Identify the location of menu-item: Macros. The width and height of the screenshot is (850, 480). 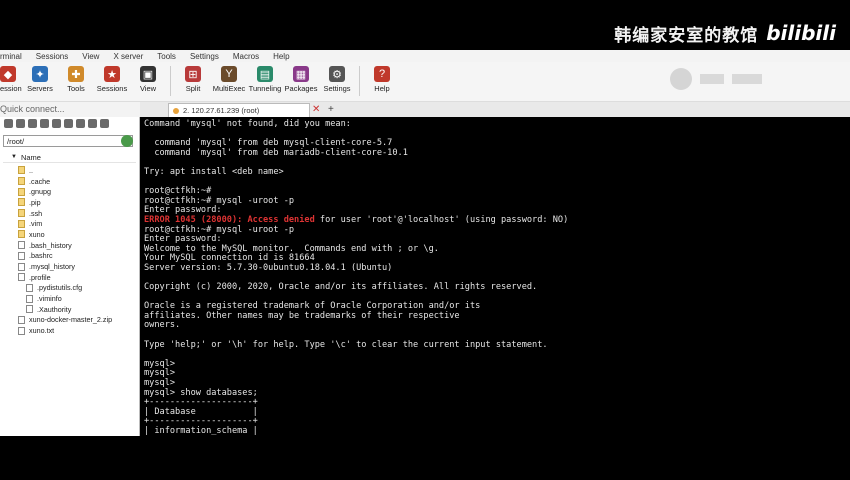
(246, 56).